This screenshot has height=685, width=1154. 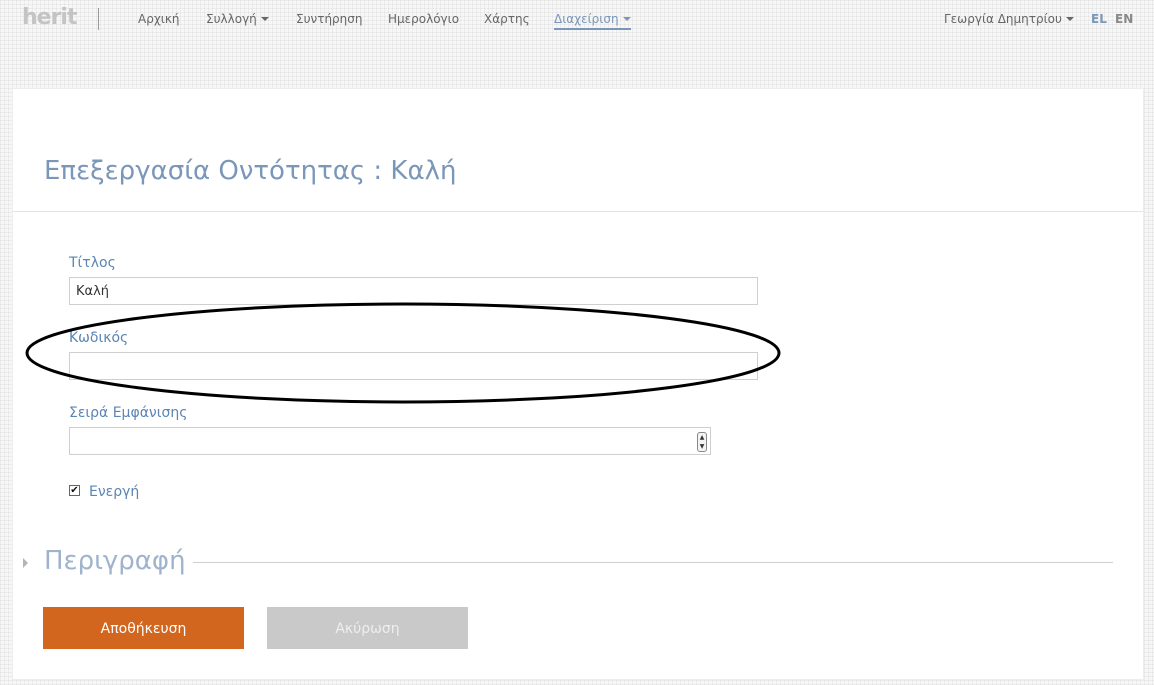 I want to click on display-order-label: Σειρά Εμφάνισης, so click(x=128, y=413).